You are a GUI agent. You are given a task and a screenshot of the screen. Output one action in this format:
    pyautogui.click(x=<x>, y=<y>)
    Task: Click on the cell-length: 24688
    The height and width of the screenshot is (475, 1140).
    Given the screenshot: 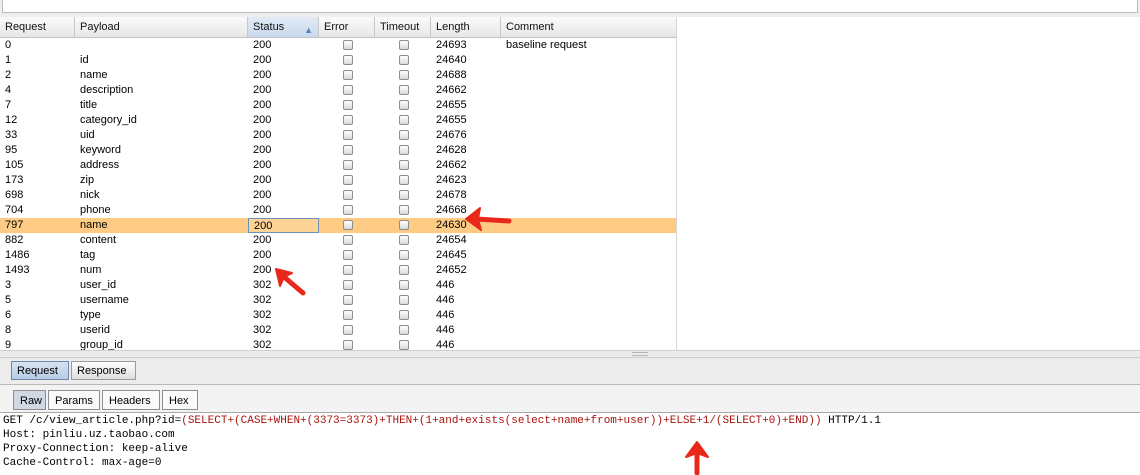 What is the action you would take?
    pyautogui.click(x=451, y=75)
    